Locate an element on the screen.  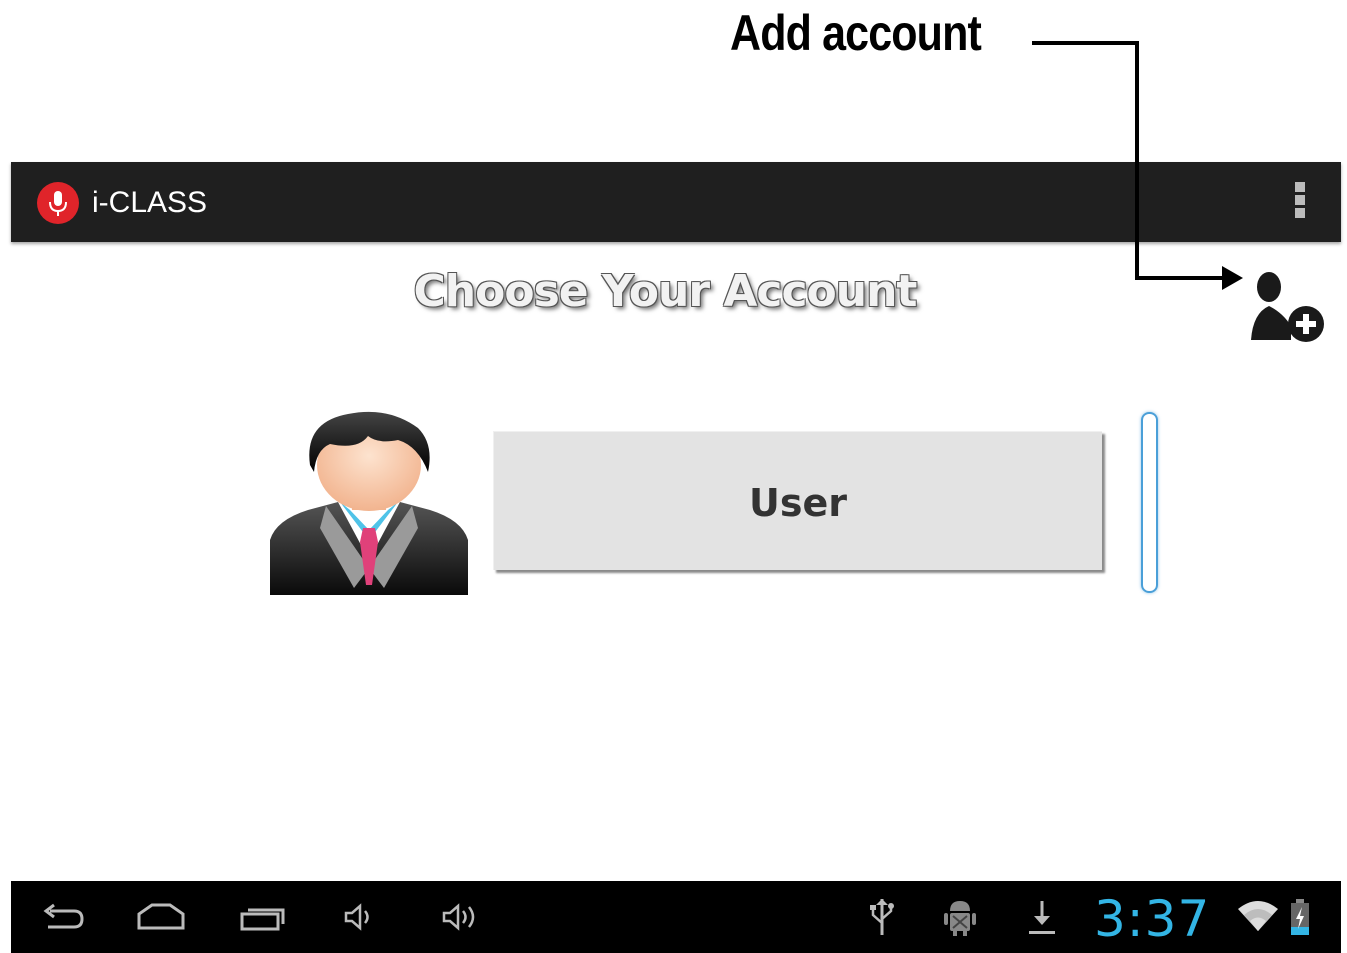
volume-down-icon is located at coordinates (356, 917).